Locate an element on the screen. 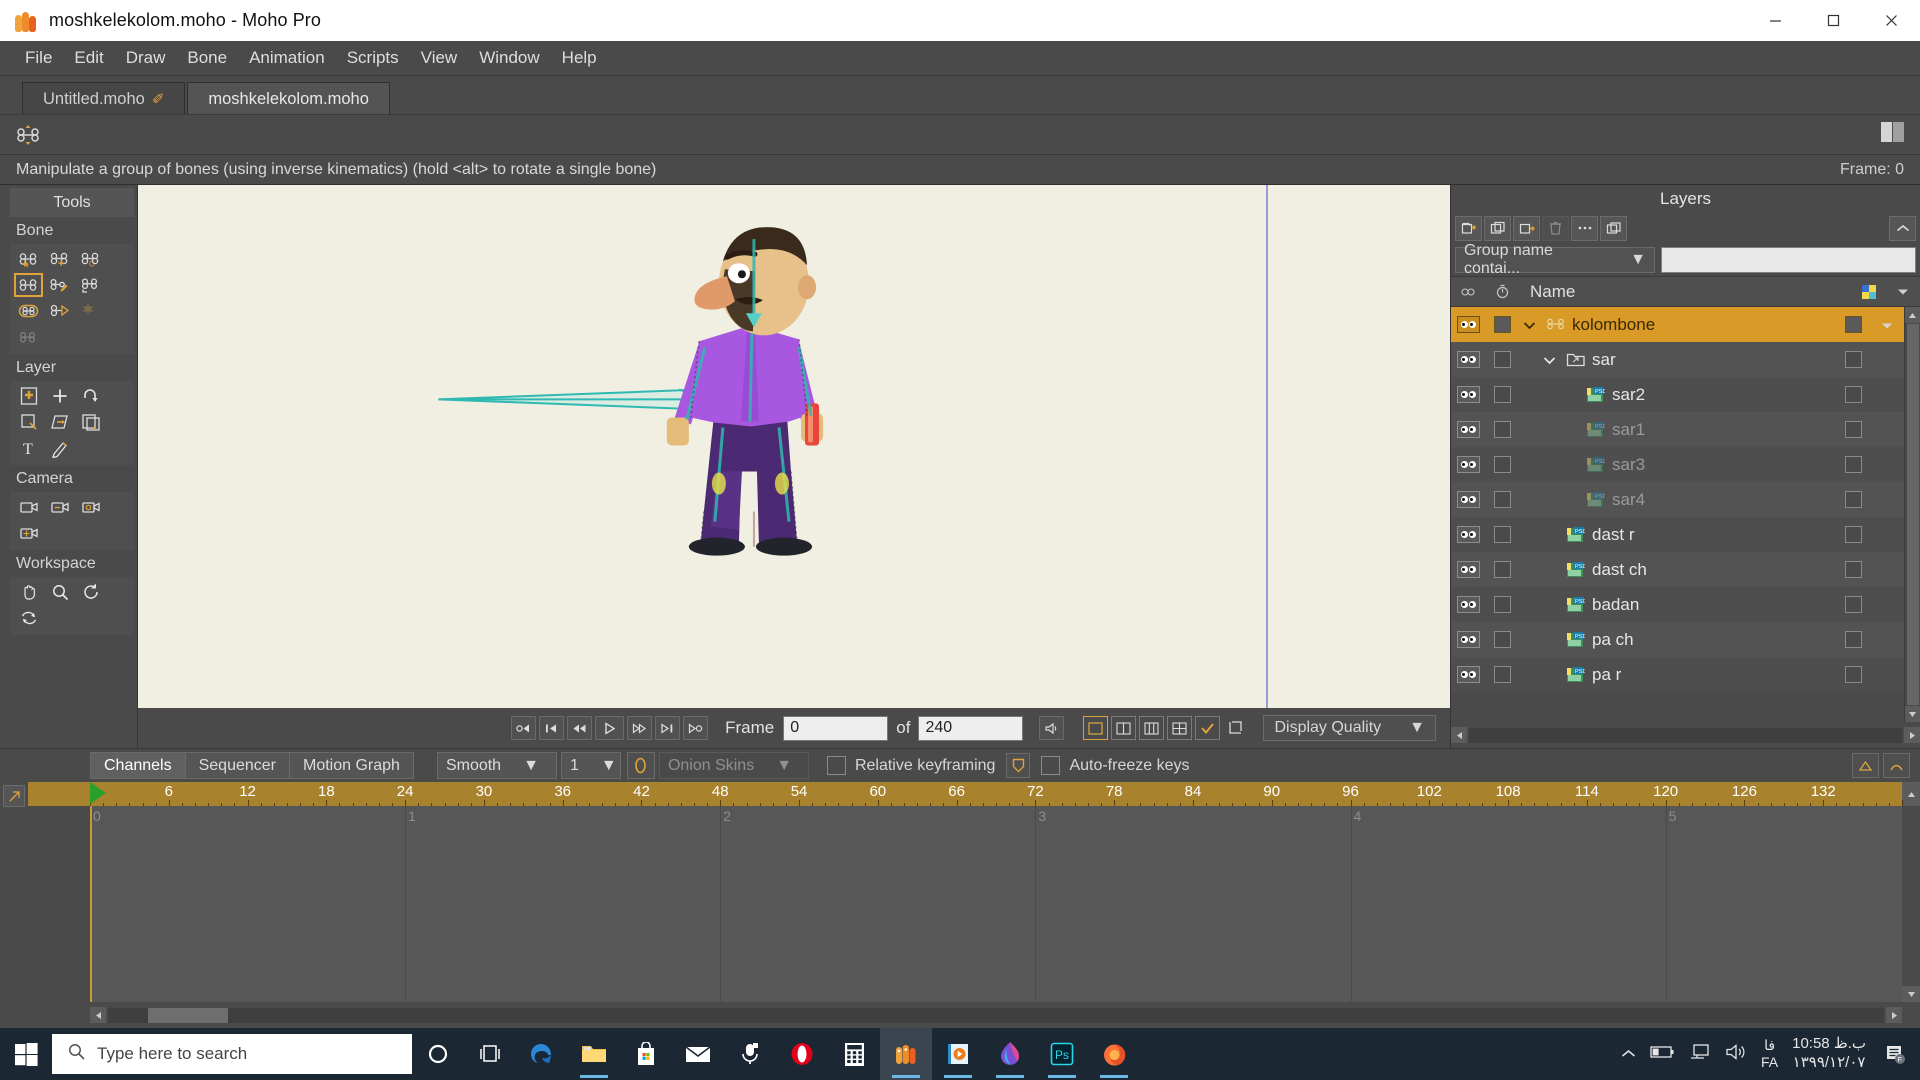 The height and width of the screenshot is (1080, 1920). previous-keyframe-icon is located at coordinates (552, 728).